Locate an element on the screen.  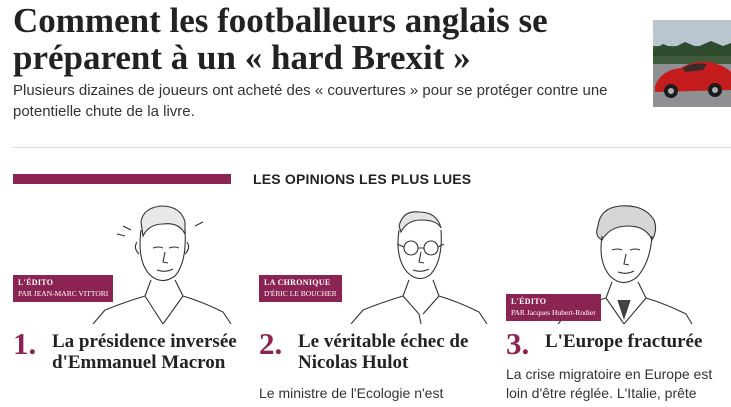
opinion-tag-author: PAR JEAN-MARC VITTORI is located at coordinates (63, 293).